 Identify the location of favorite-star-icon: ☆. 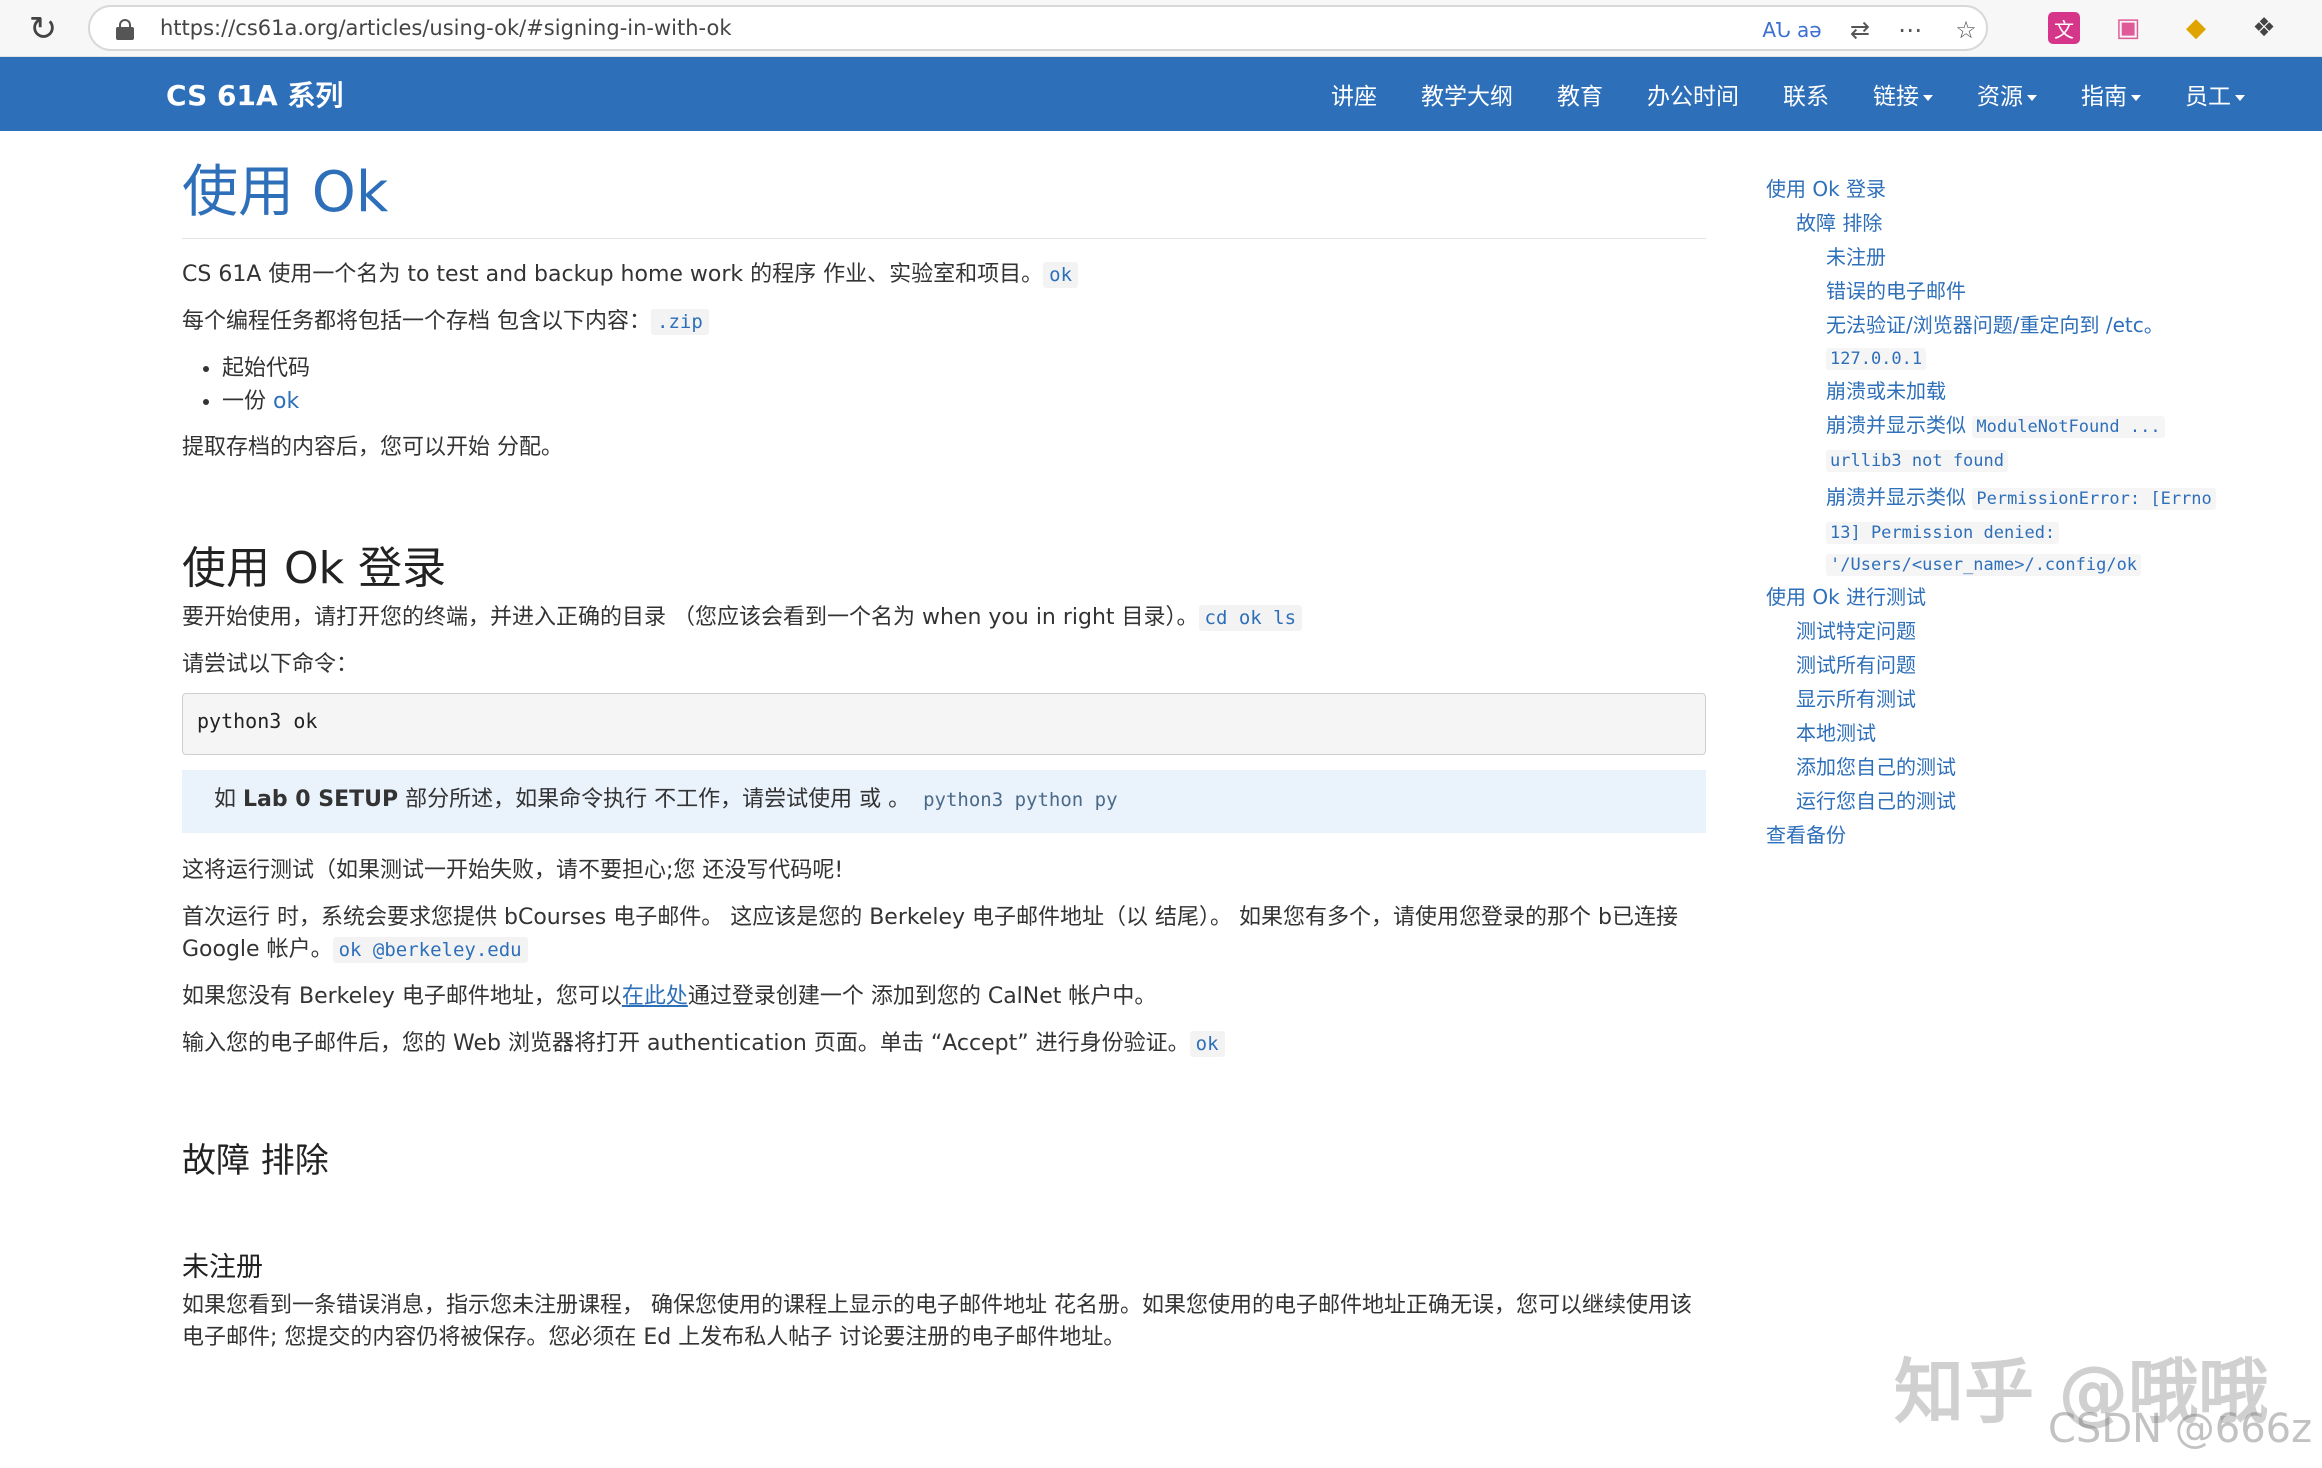
(1966, 30).